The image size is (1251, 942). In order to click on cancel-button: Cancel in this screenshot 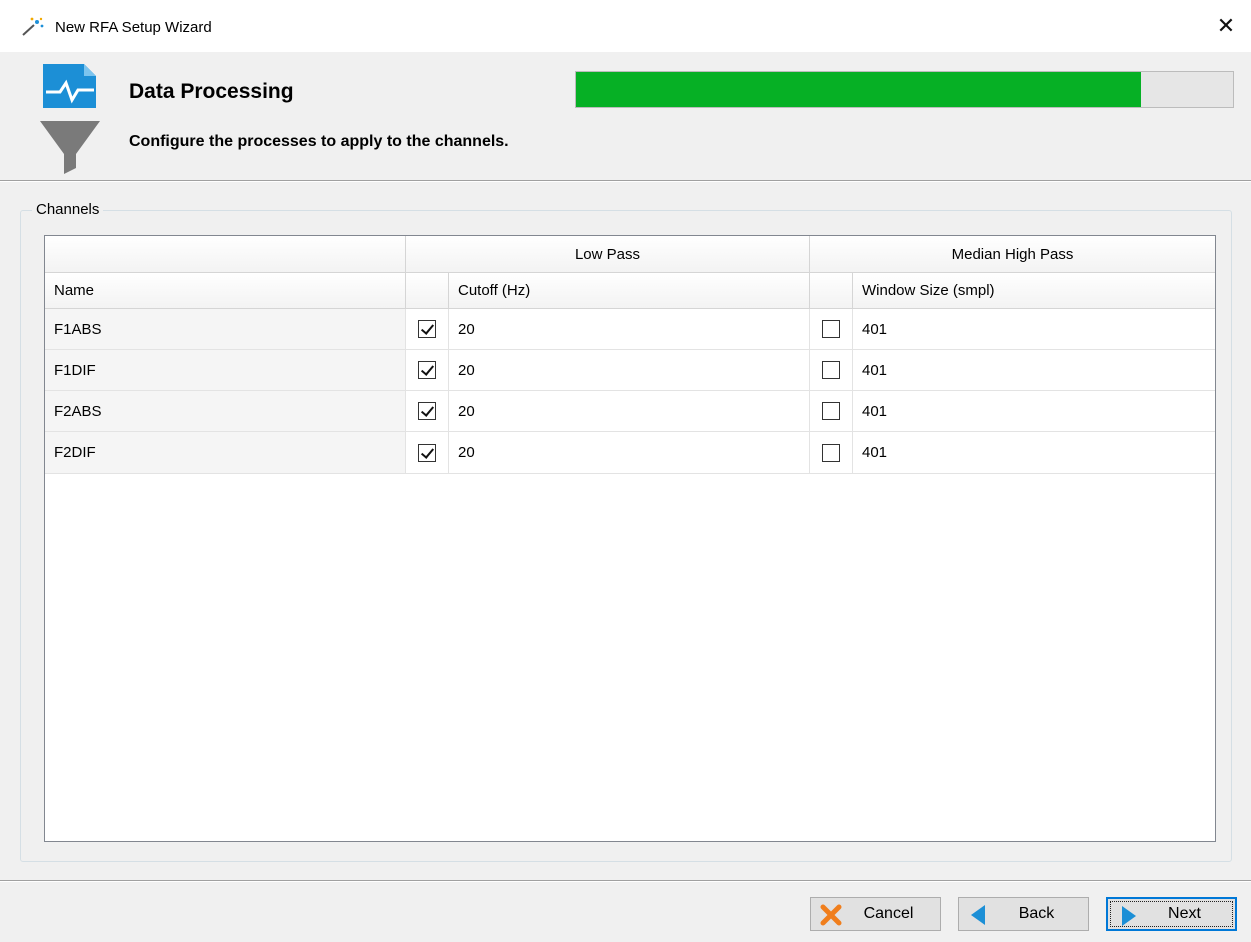, I will do `click(875, 914)`.